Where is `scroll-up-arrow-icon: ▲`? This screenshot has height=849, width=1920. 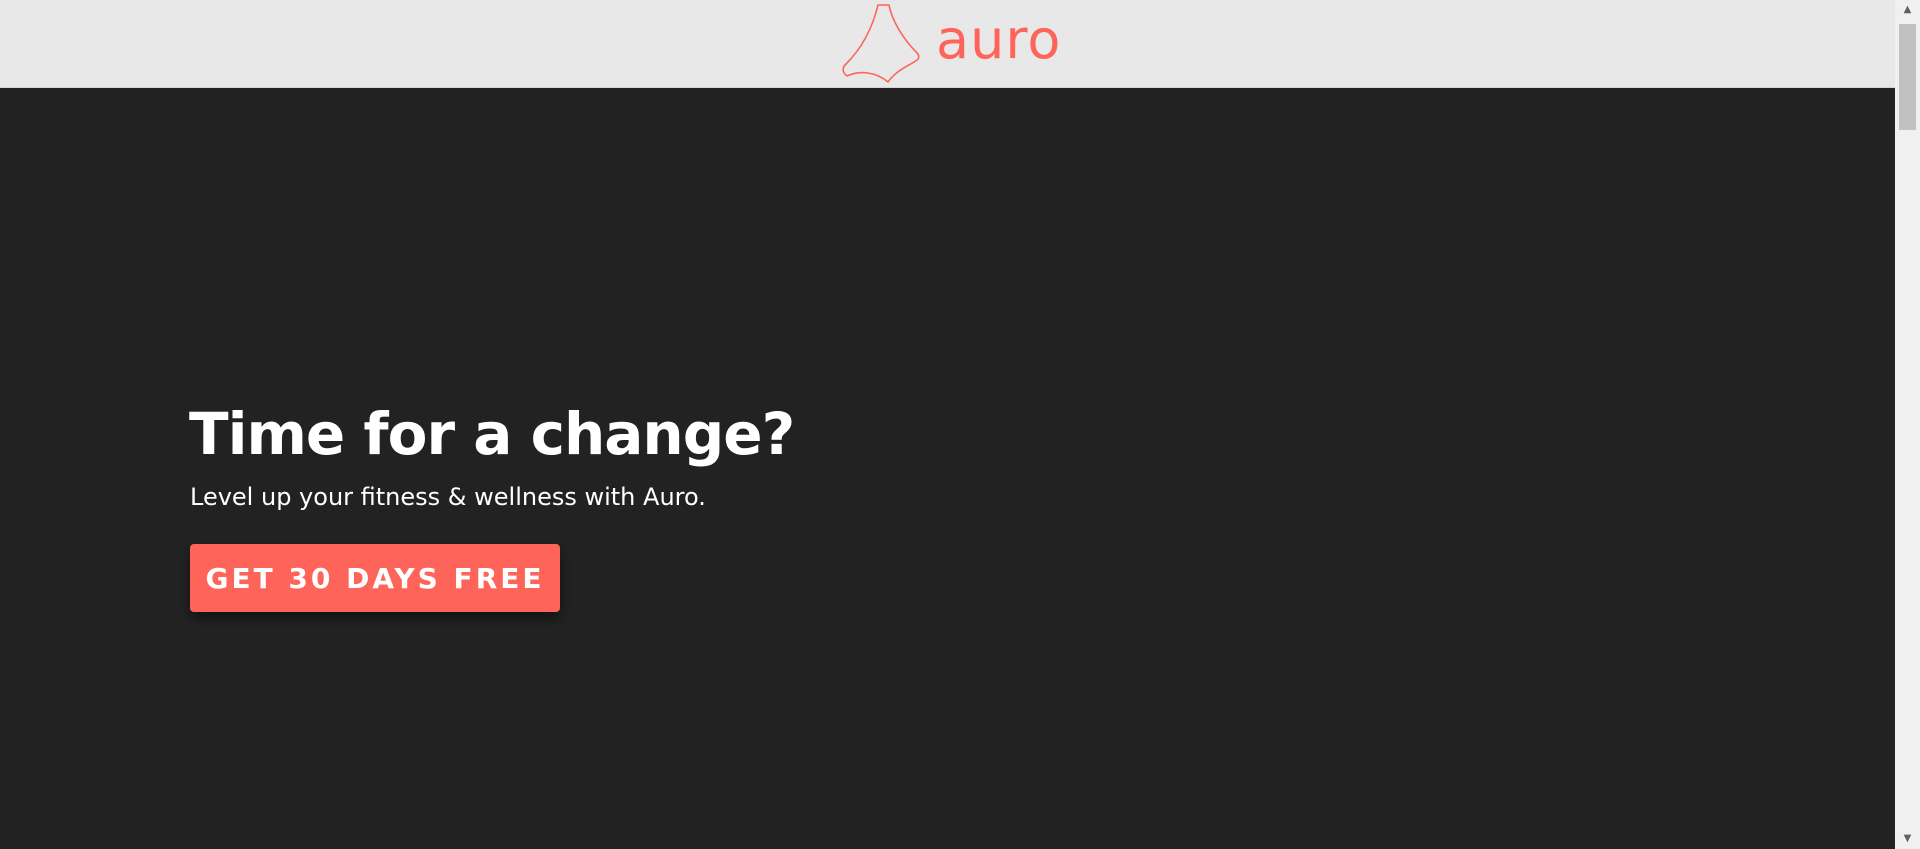
scroll-up-arrow-icon: ▲ is located at coordinates (1907, 10).